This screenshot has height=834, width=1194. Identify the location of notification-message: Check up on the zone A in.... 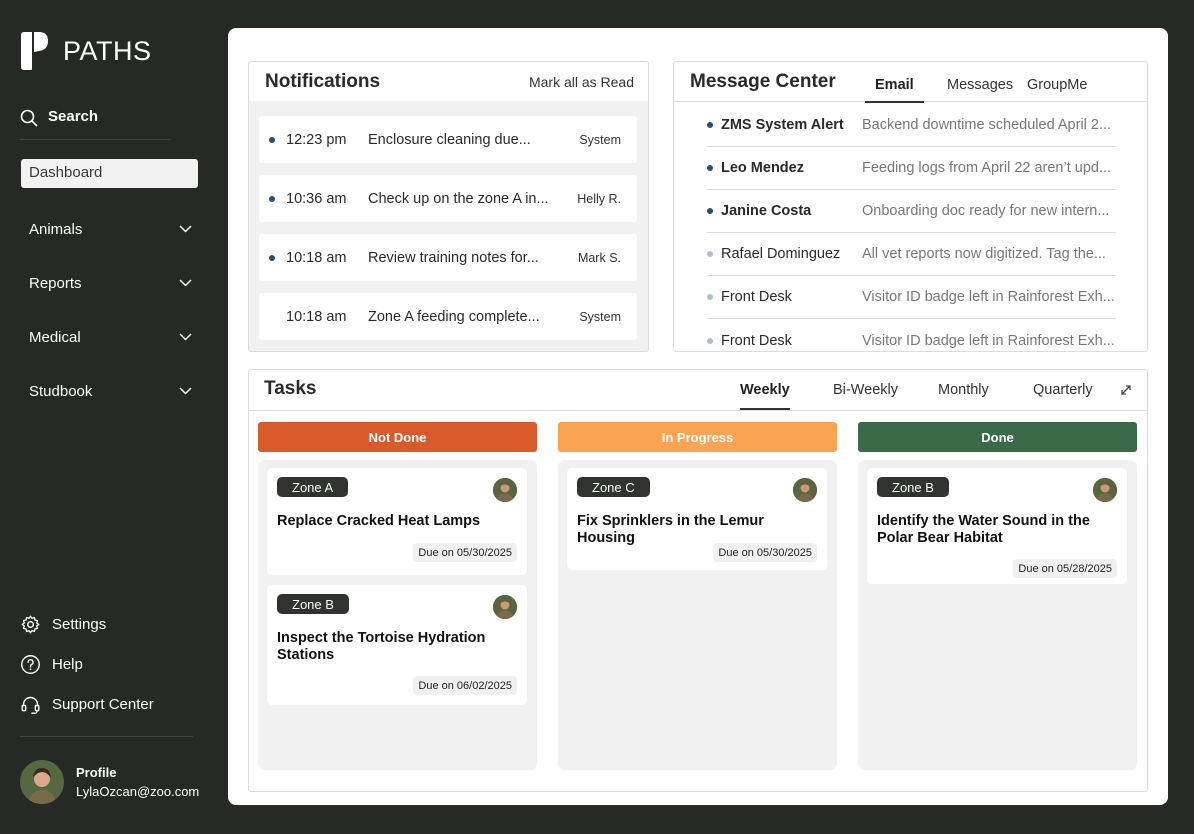
(458, 198).